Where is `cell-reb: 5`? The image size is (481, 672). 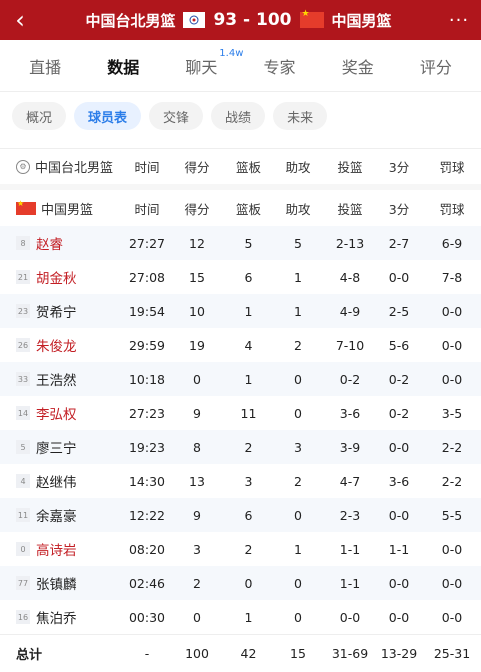
cell-reb: 5 is located at coordinates (248, 243).